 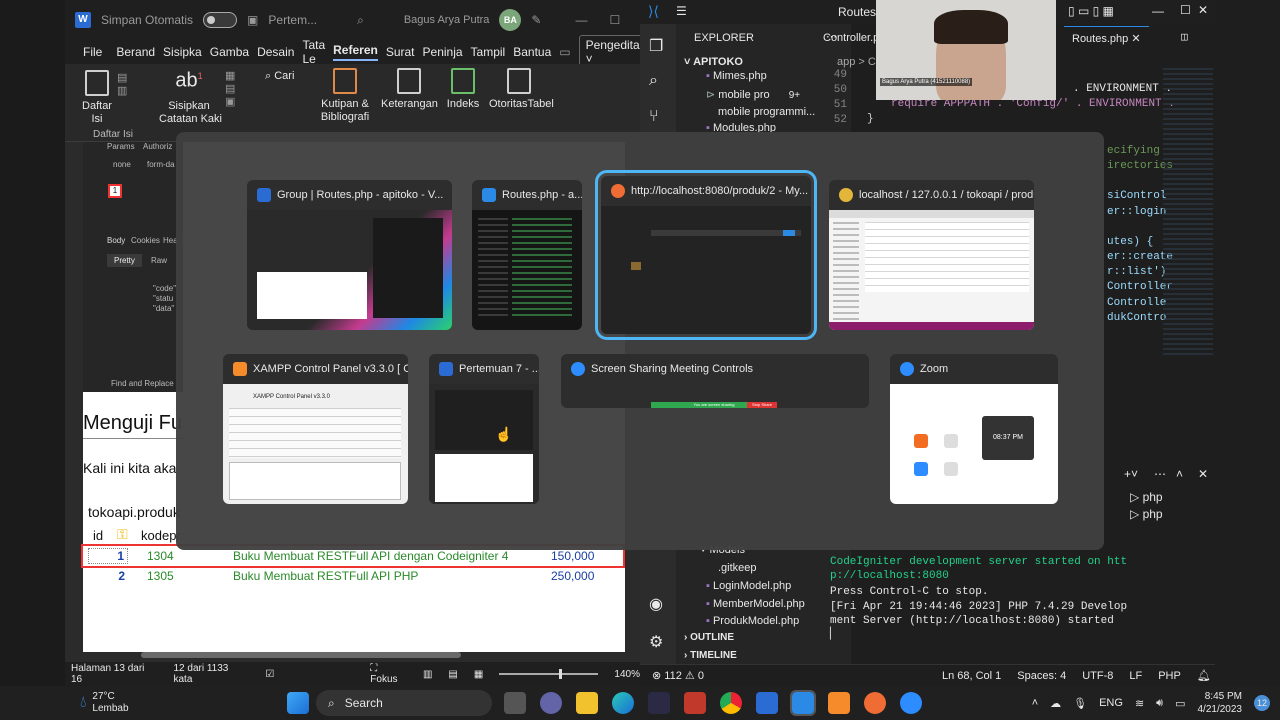 I want to click on focus-button: ⛶ Fokus, so click(x=388, y=674).